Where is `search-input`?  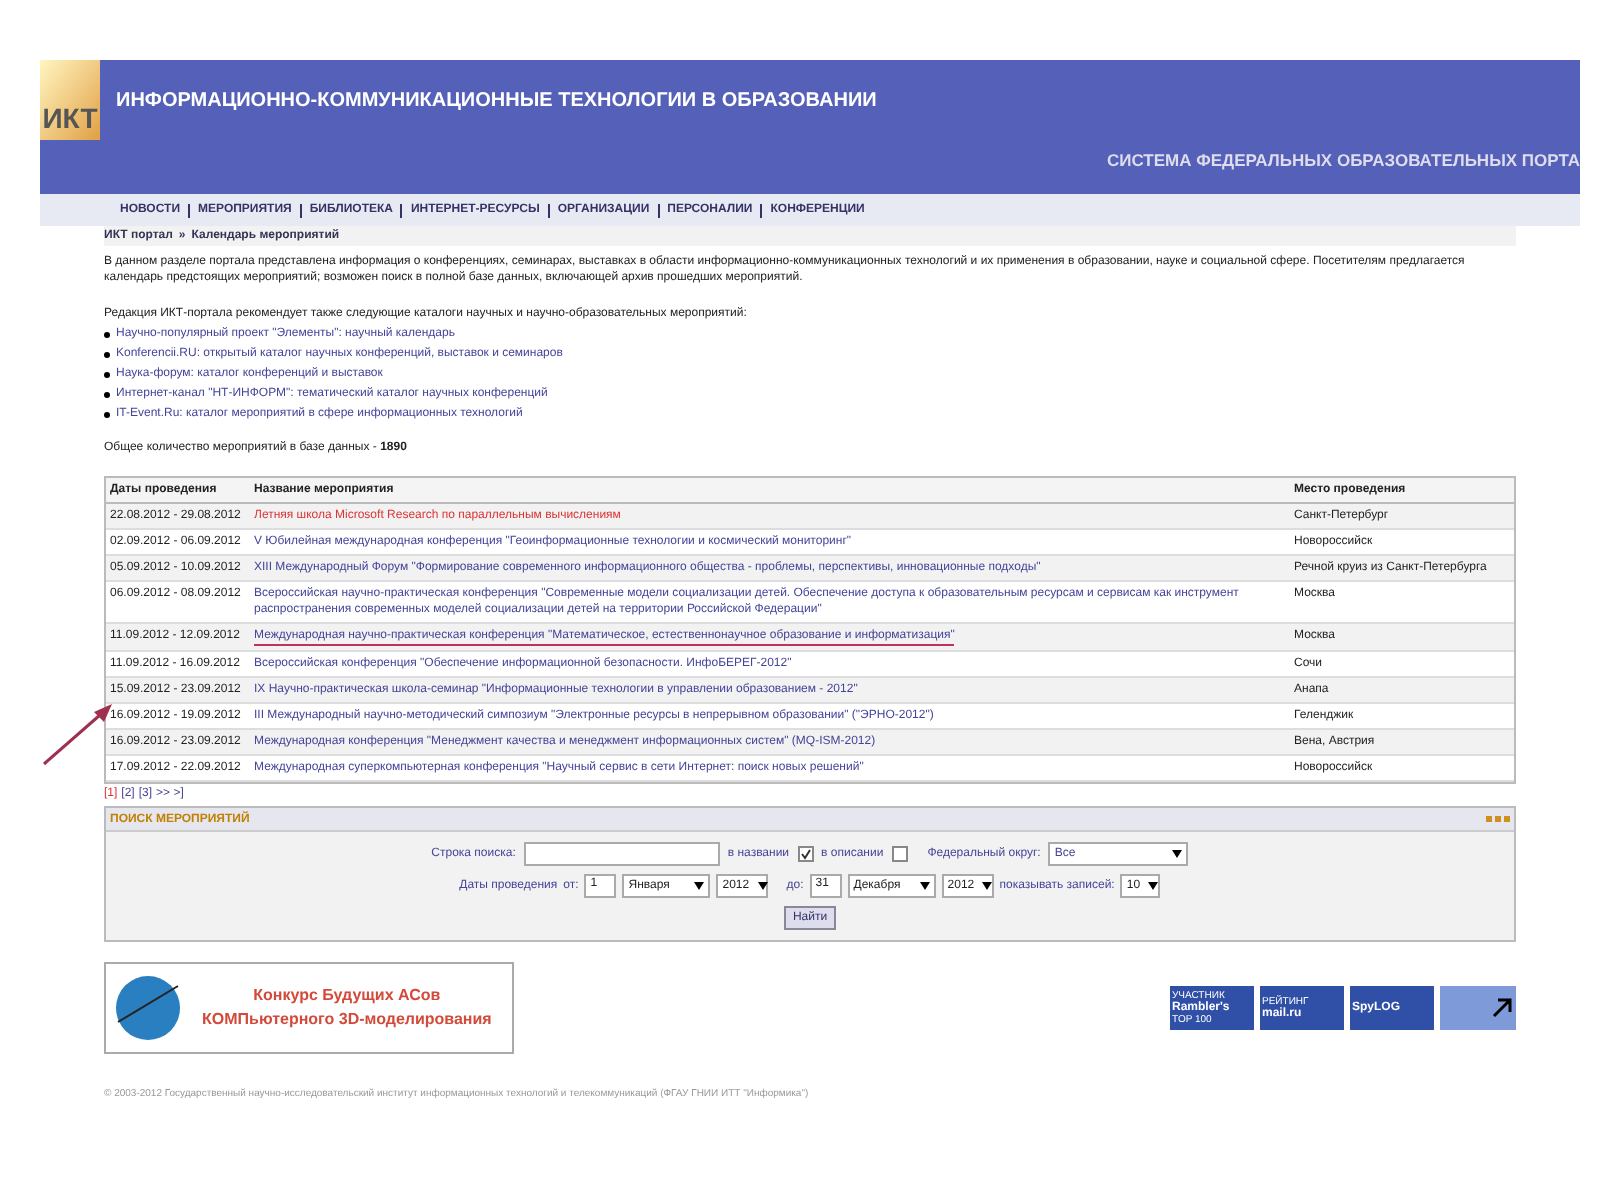
search-input is located at coordinates (621, 854).